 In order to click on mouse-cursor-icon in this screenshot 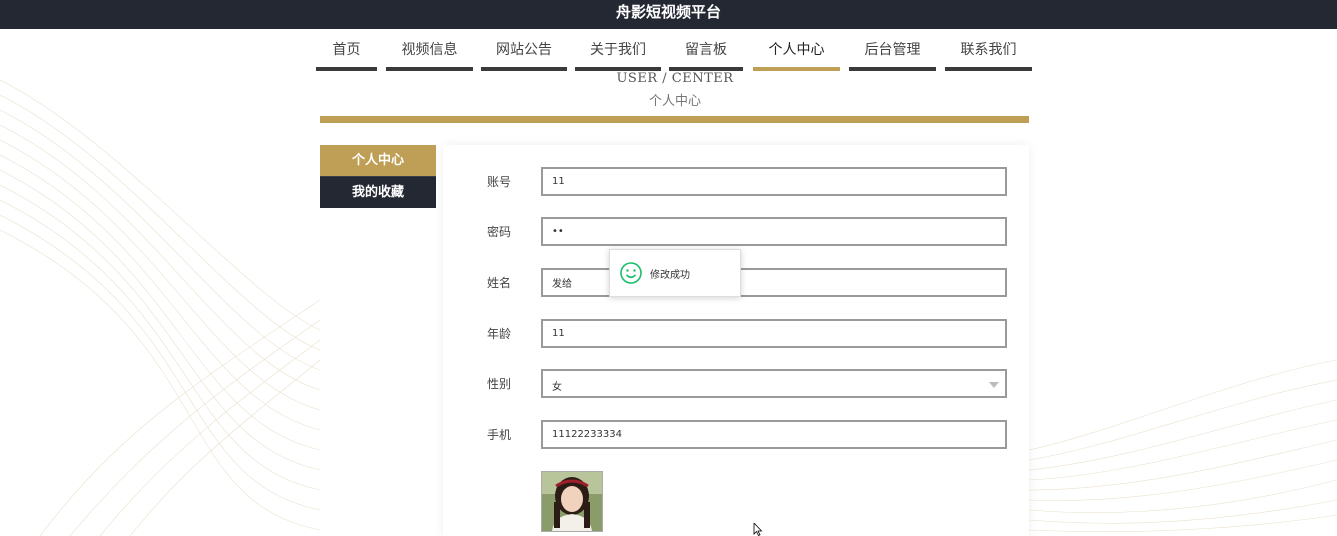, I will do `click(758, 529)`.